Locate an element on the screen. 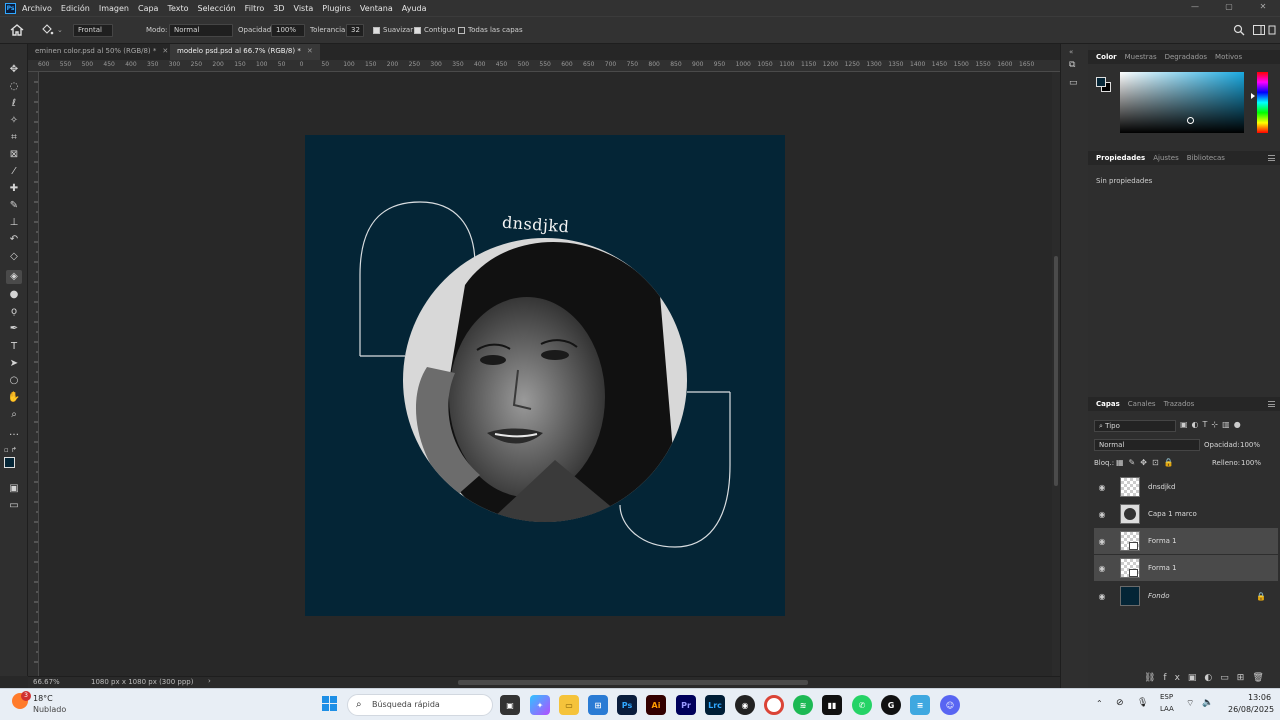 The height and width of the screenshot is (720, 1280). menu-3d: 3D is located at coordinates (278, 8).